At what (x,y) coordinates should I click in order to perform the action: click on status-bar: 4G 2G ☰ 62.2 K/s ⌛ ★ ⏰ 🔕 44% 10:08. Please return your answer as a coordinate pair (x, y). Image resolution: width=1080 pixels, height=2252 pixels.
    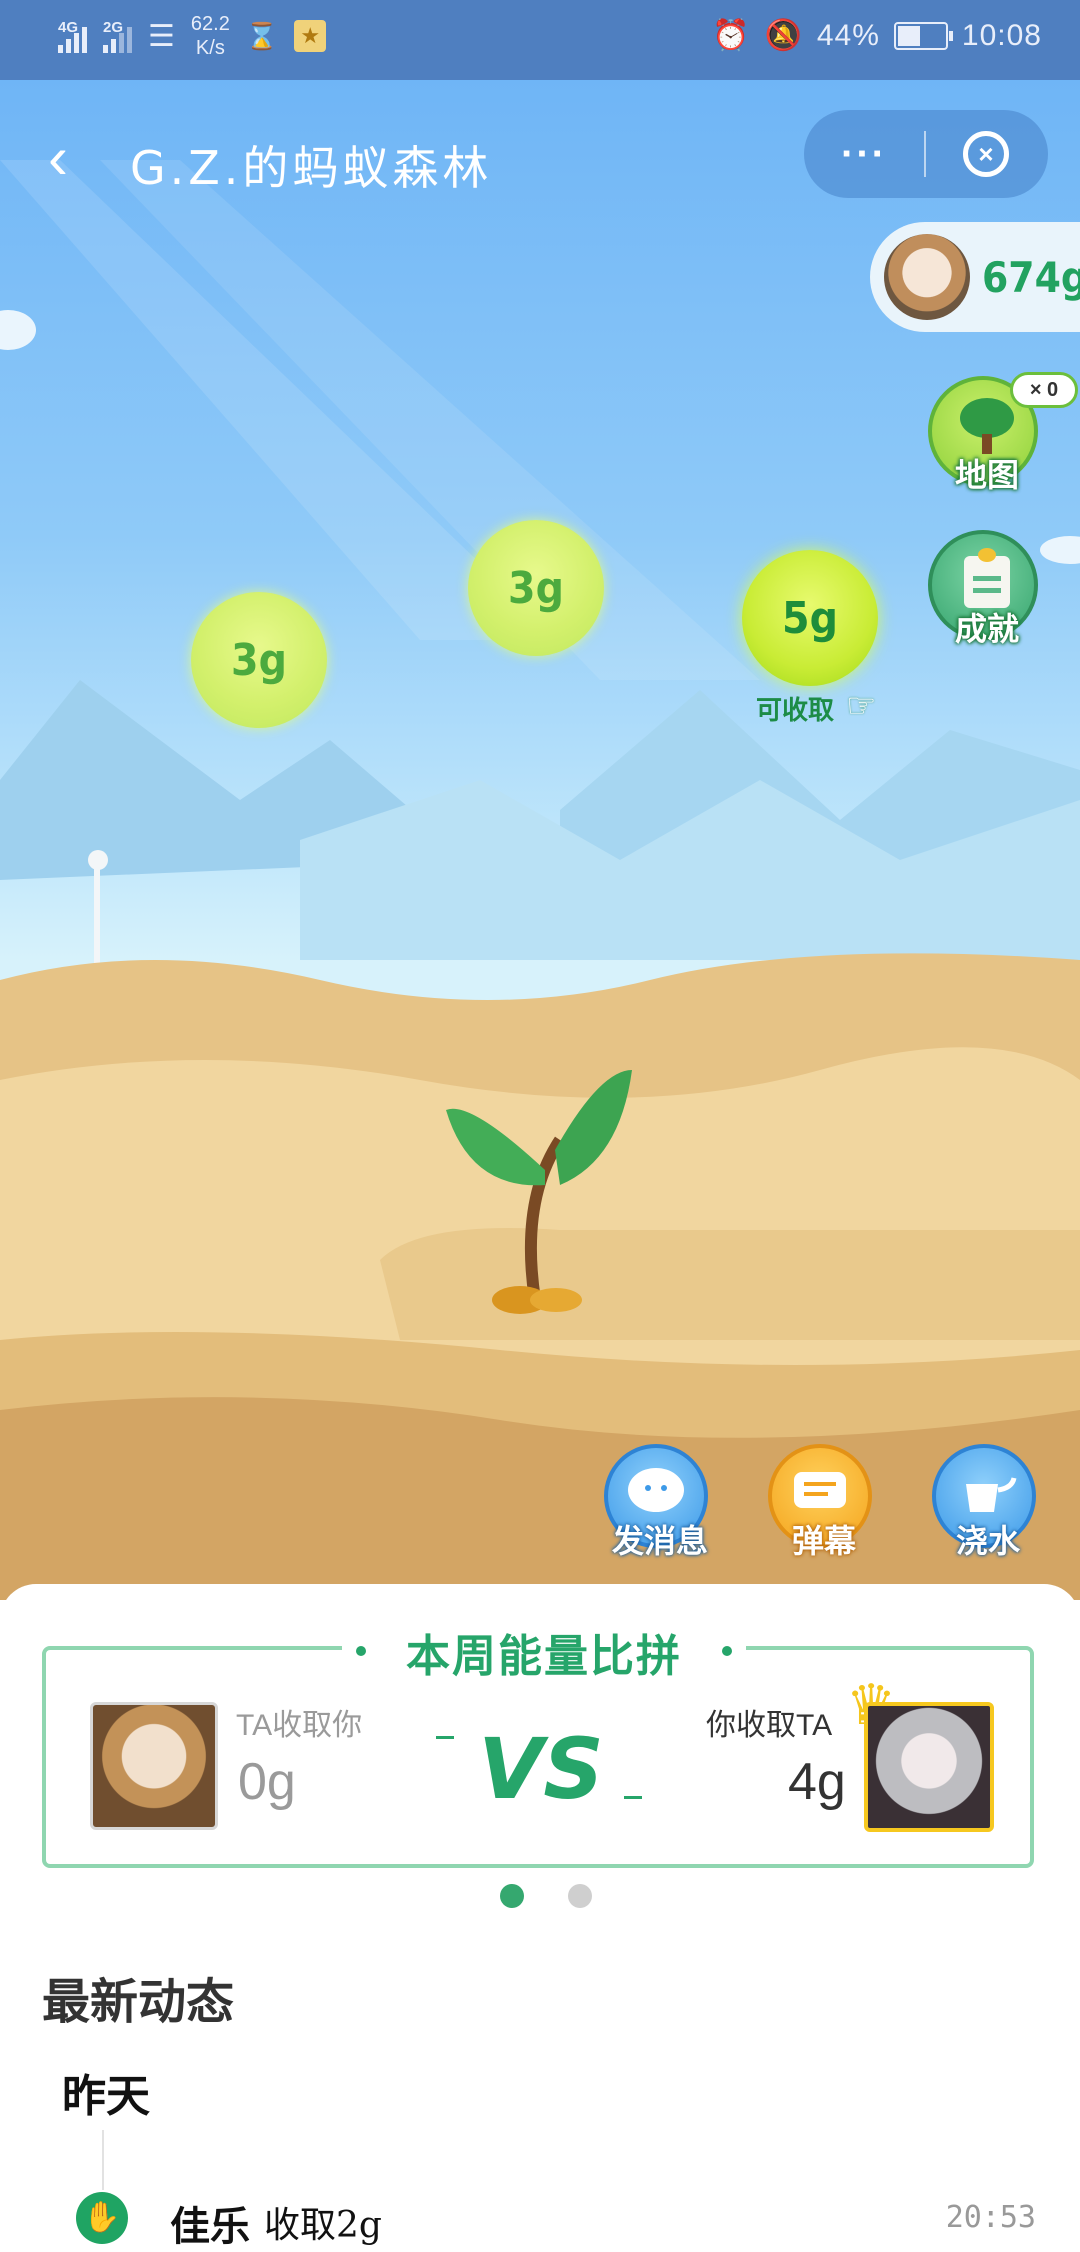
    Looking at the image, I should click on (540, 40).